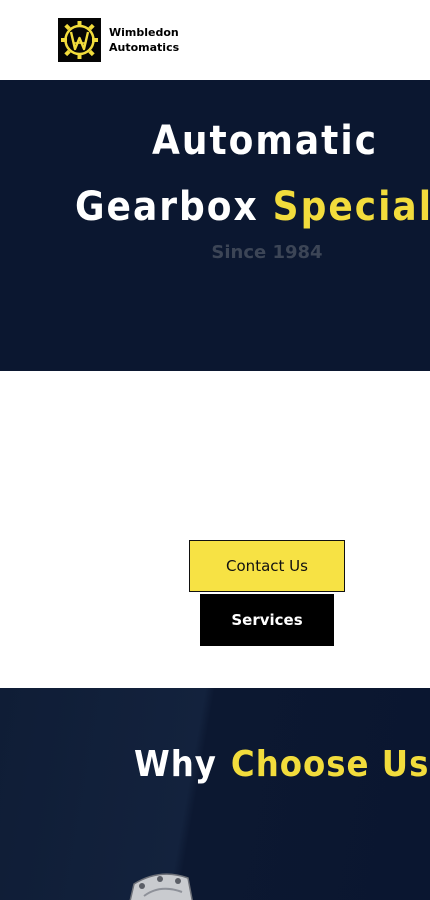  Describe the element at coordinates (144, 40) in the screenshot. I see `brand-name: Wimbledon Automatics` at that location.